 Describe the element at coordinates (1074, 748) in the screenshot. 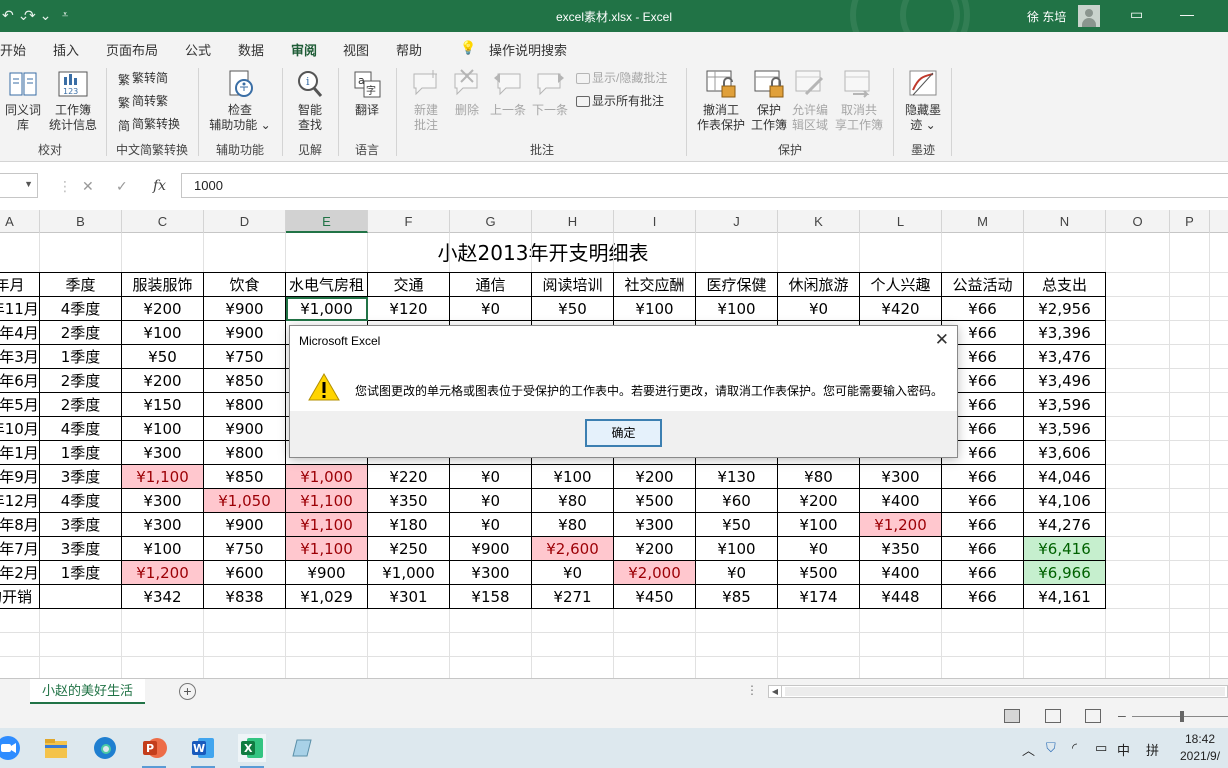

I see `wifi-icon: ◜` at that location.